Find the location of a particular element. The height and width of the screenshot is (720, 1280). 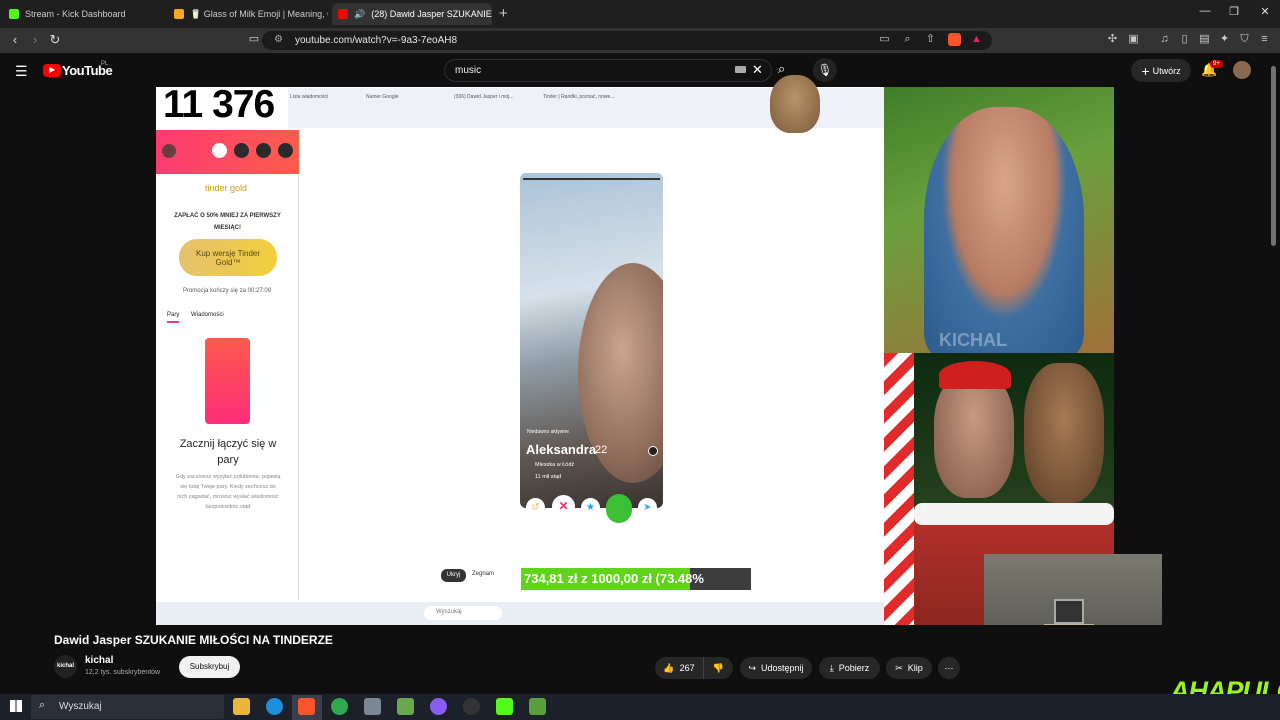

more-actions-button: ⋯ is located at coordinates (949, 668).